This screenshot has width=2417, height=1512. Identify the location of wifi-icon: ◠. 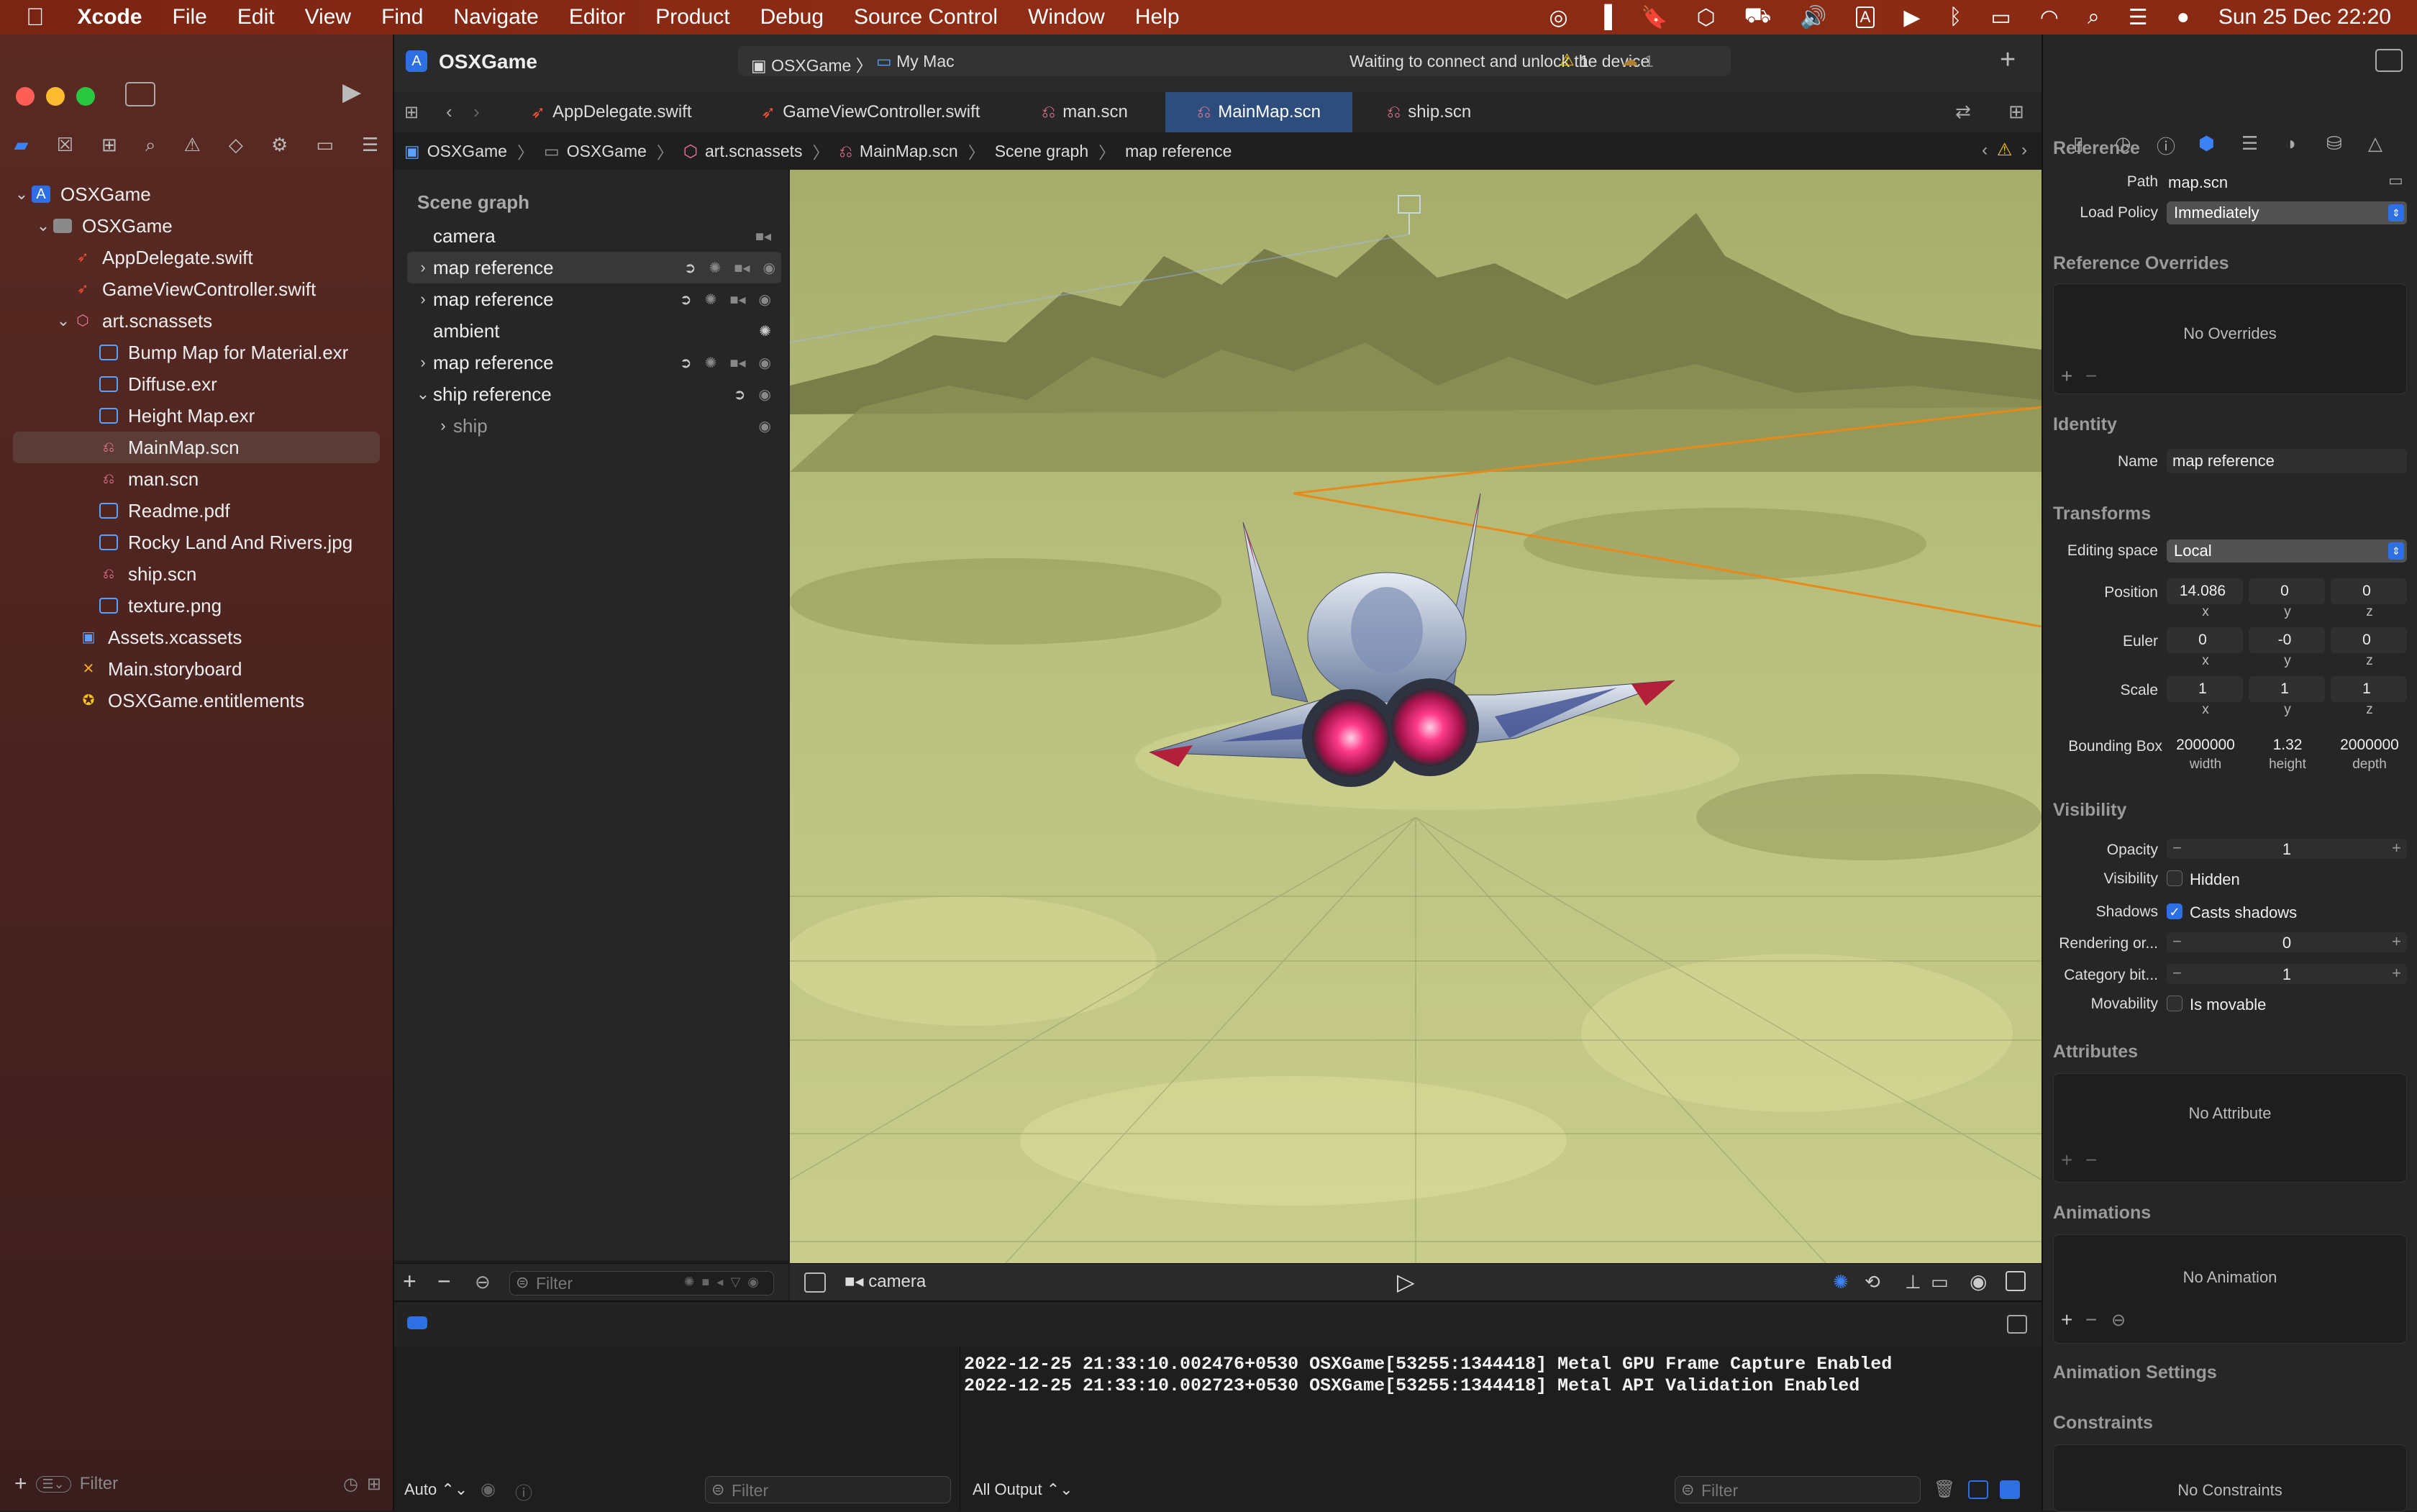
(2049, 17).